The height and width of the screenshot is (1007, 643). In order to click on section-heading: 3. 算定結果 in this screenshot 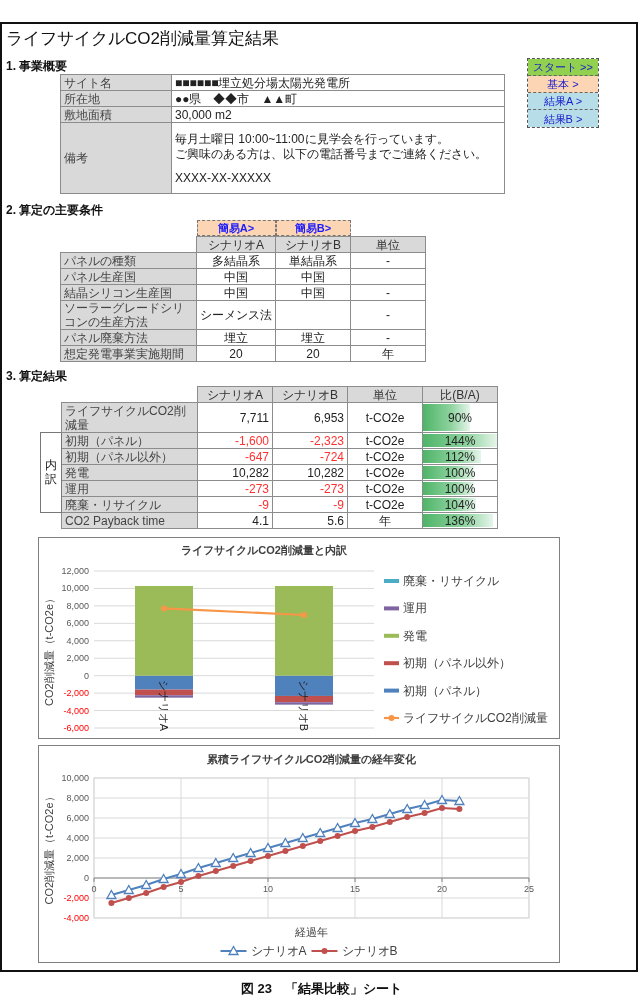, I will do `click(37, 376)`.